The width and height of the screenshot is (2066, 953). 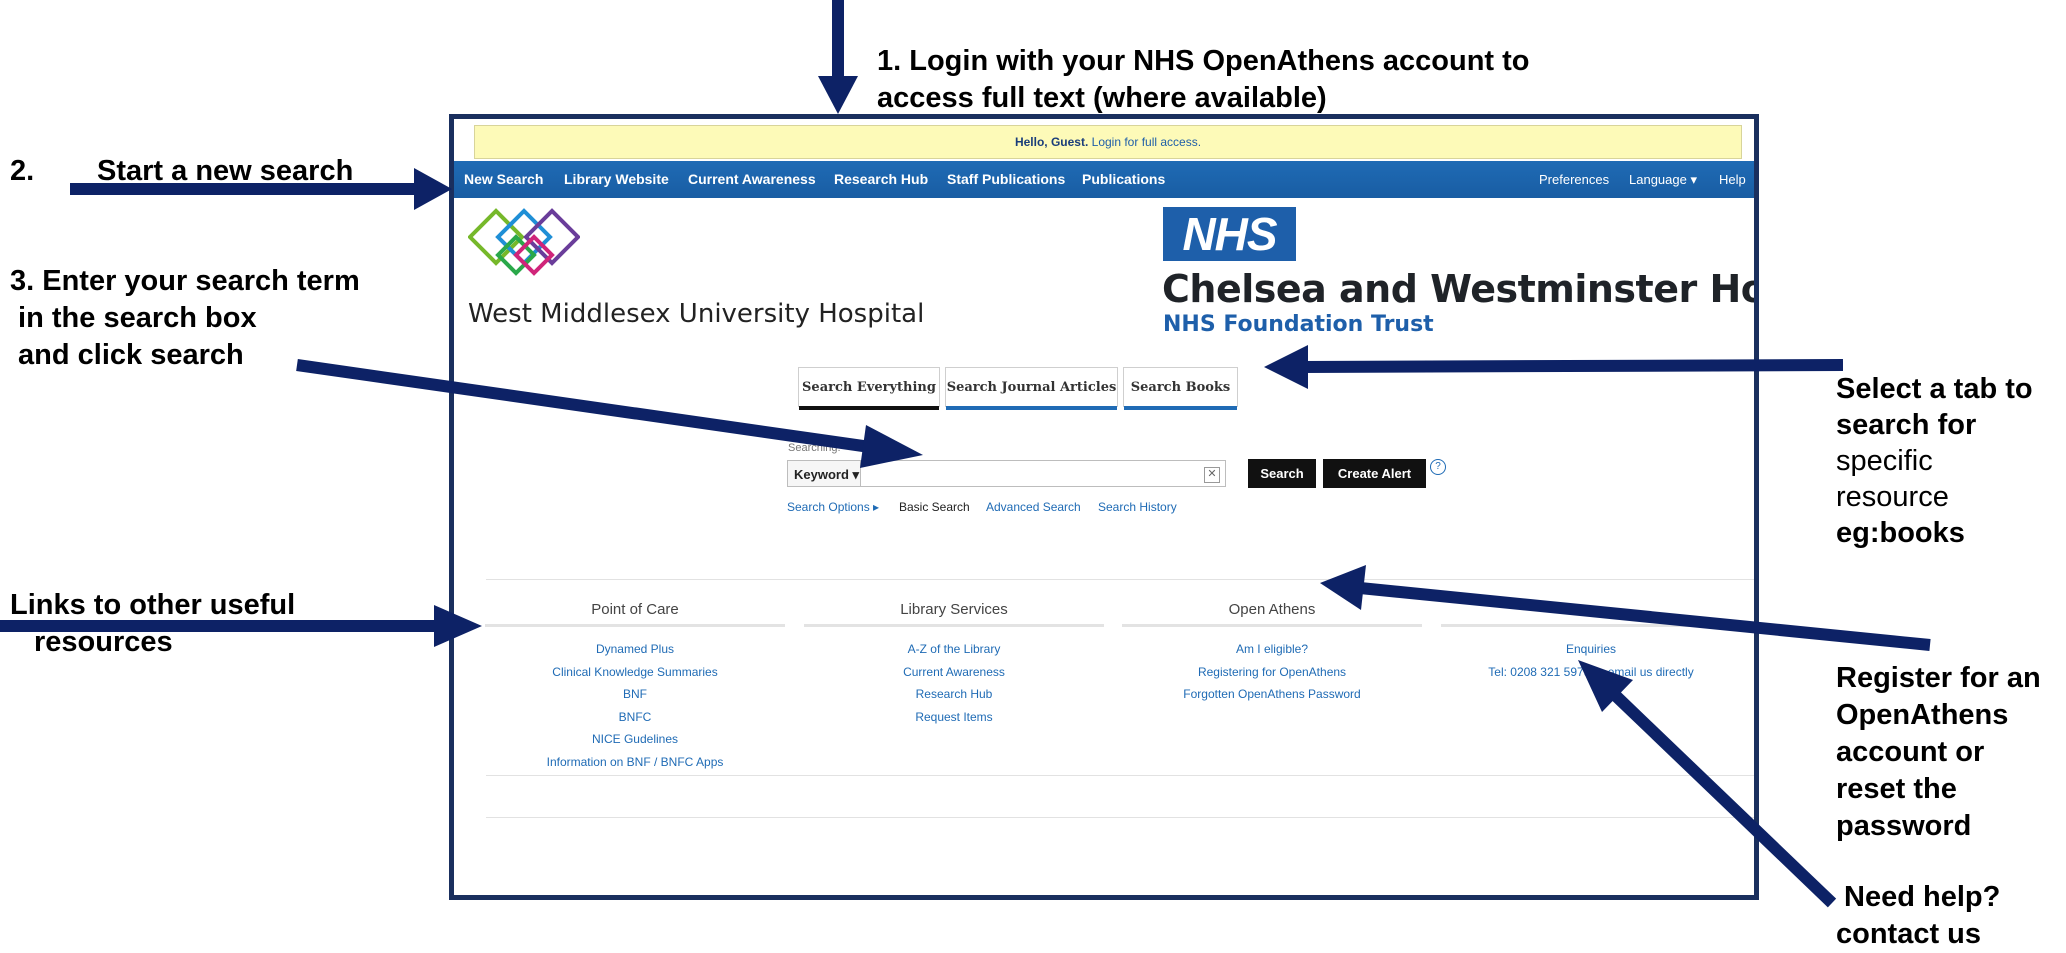 I want to click on arrow-new-search-icon, so click(x=261, y=189).